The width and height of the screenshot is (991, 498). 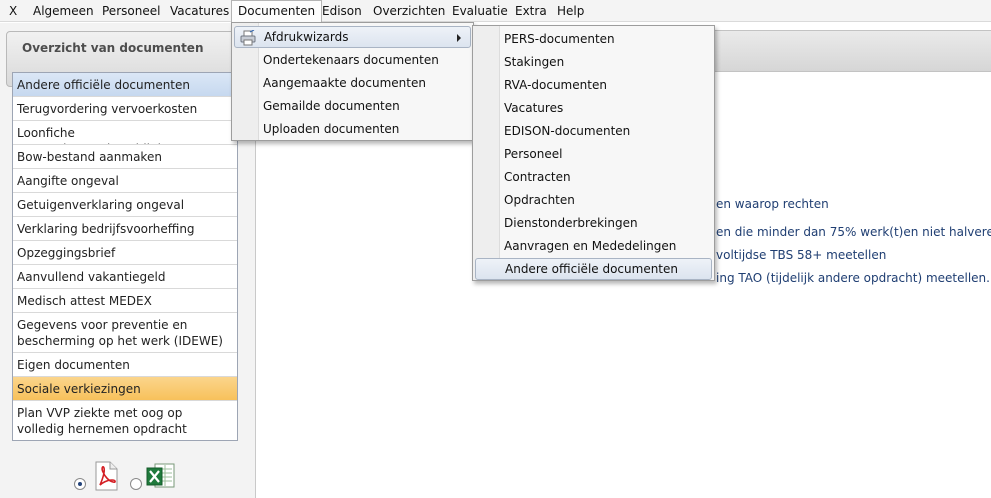 I want to click on submenu-item-label: Opdrachten, so click(x=539, y=200).